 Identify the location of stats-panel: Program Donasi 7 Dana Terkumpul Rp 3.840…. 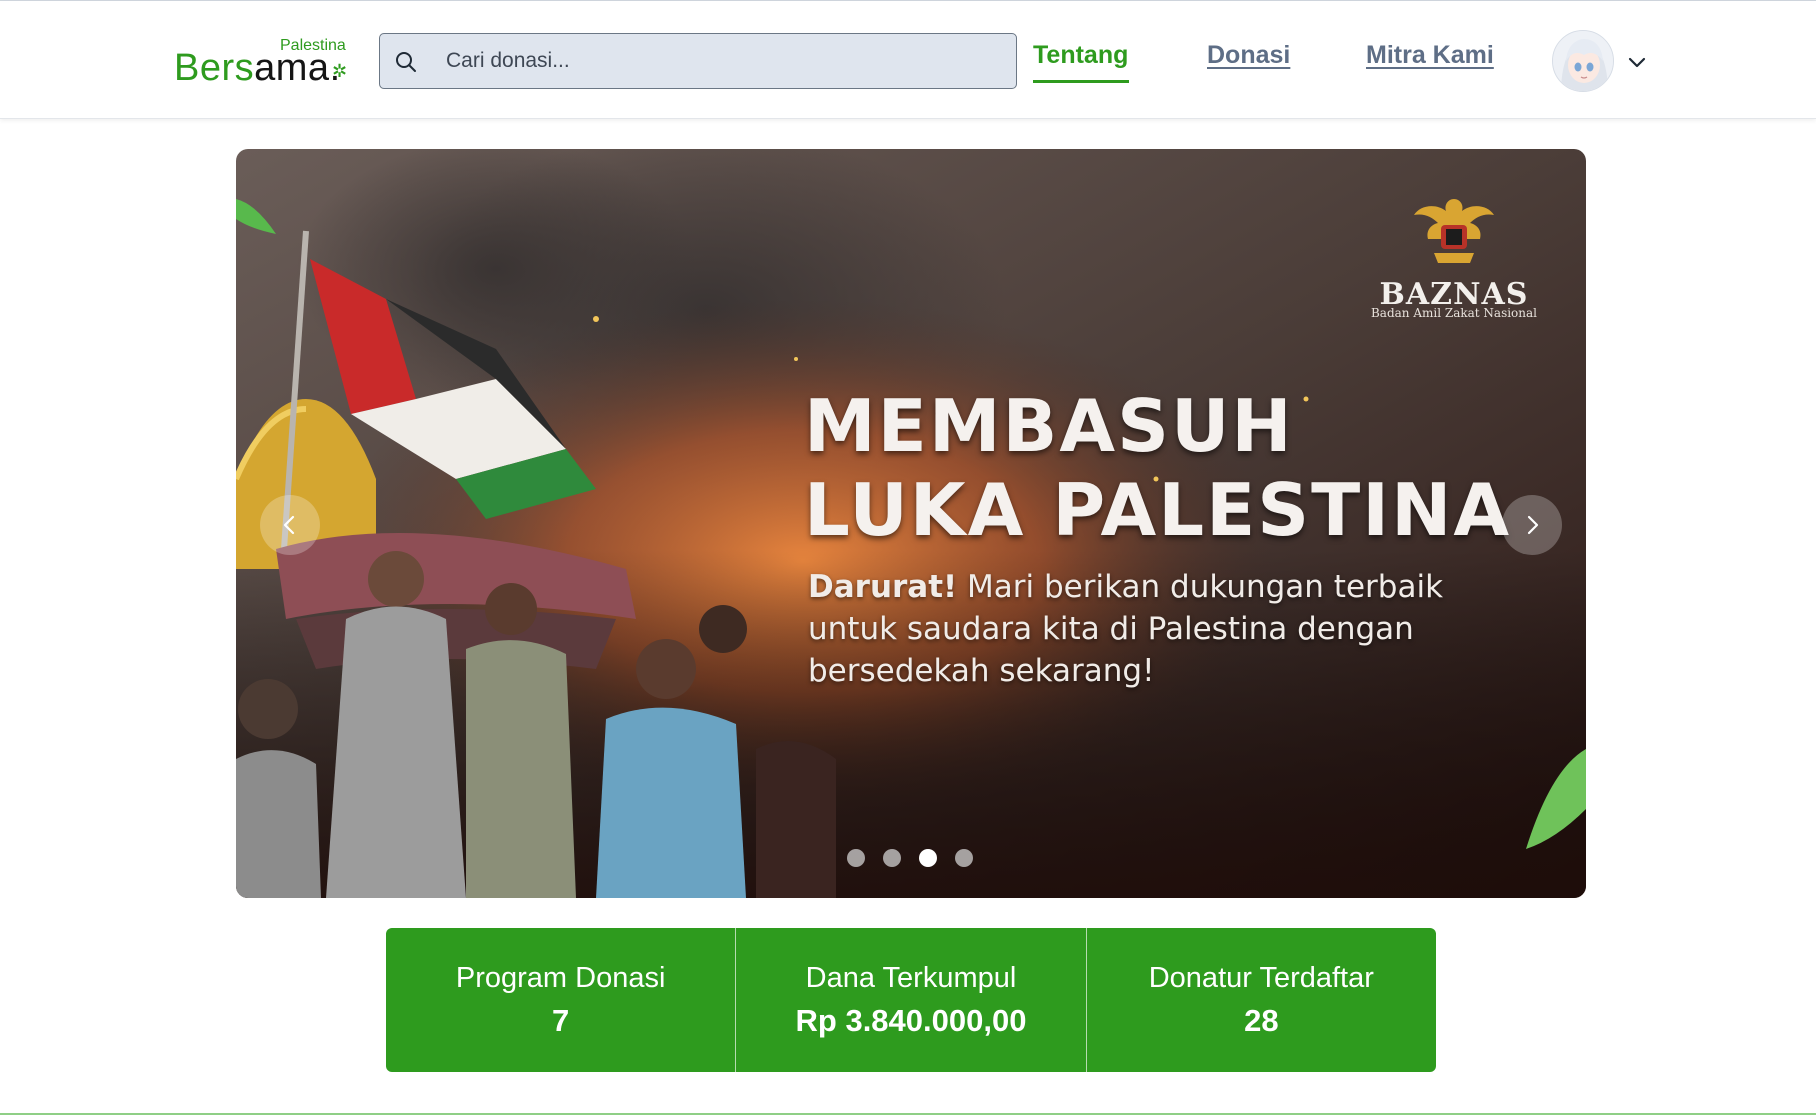
(911, 1000).